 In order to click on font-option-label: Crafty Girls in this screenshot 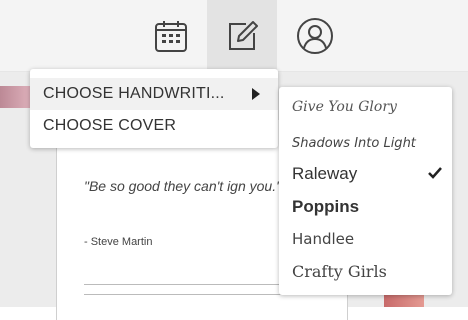, I will do `click(339, 271)`.